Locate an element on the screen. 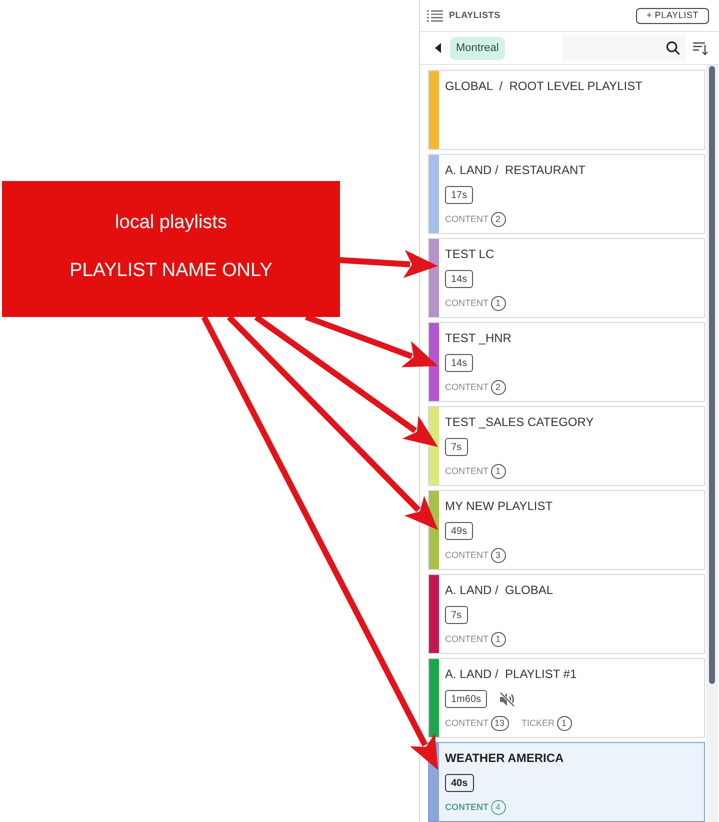 This screenshot has height=822, width=719. count-badge: 4 is located at coordinates (498, 807).